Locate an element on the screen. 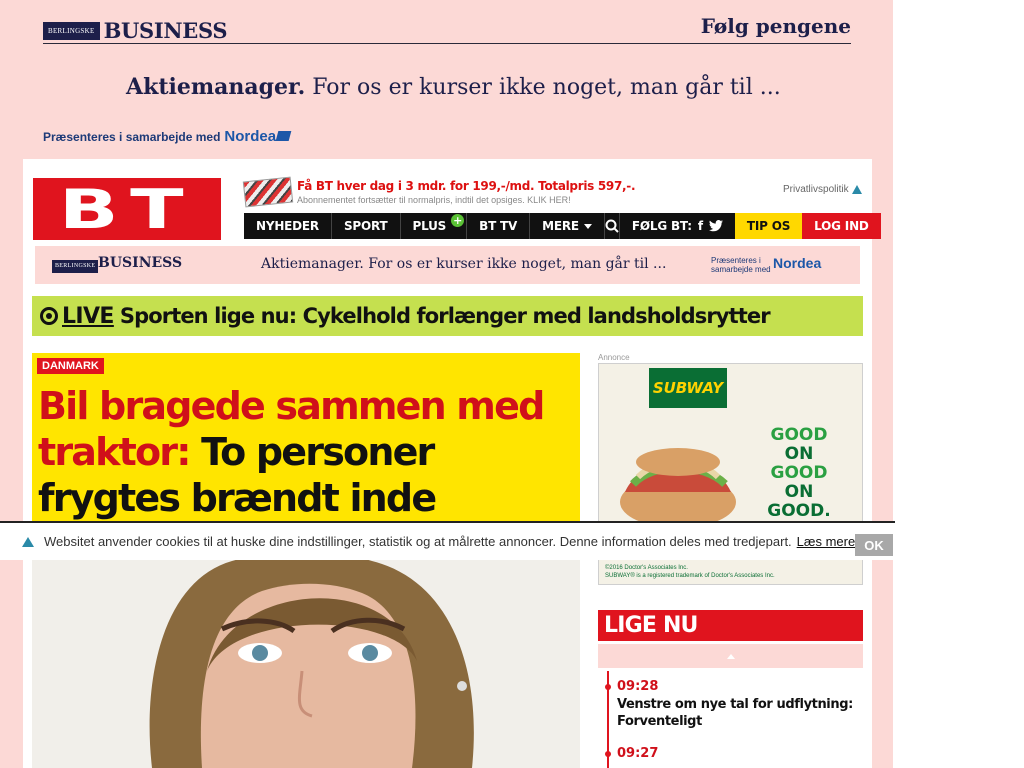 Image resolution: width=1024 pixels, height=768 pixels. business-brand: BERLINGSKE BUSINESS is located at coordinates (135, 30).